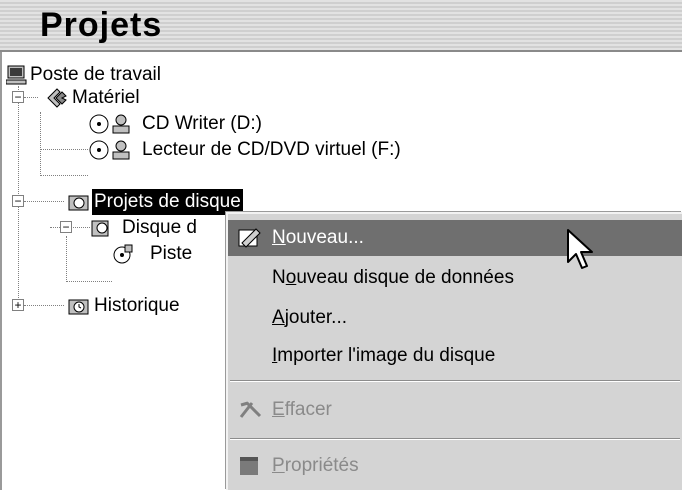  I want to click on tree-item-piste: Piste, so click(169, 254).